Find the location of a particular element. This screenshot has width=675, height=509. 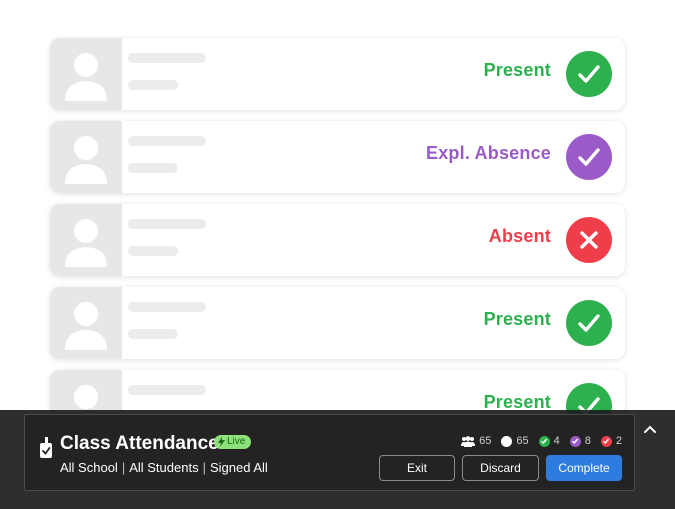

filter-summary: All School | All Students | Signed All is located at coordinates (164, 467).